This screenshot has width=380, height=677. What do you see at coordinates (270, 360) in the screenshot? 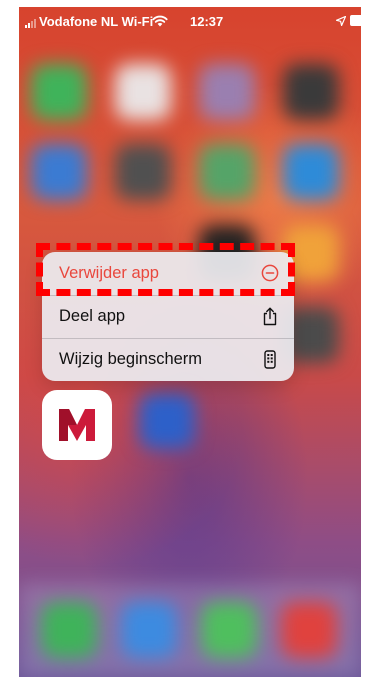
I see `phone-edit-icon` at bounding box center [270, 360].